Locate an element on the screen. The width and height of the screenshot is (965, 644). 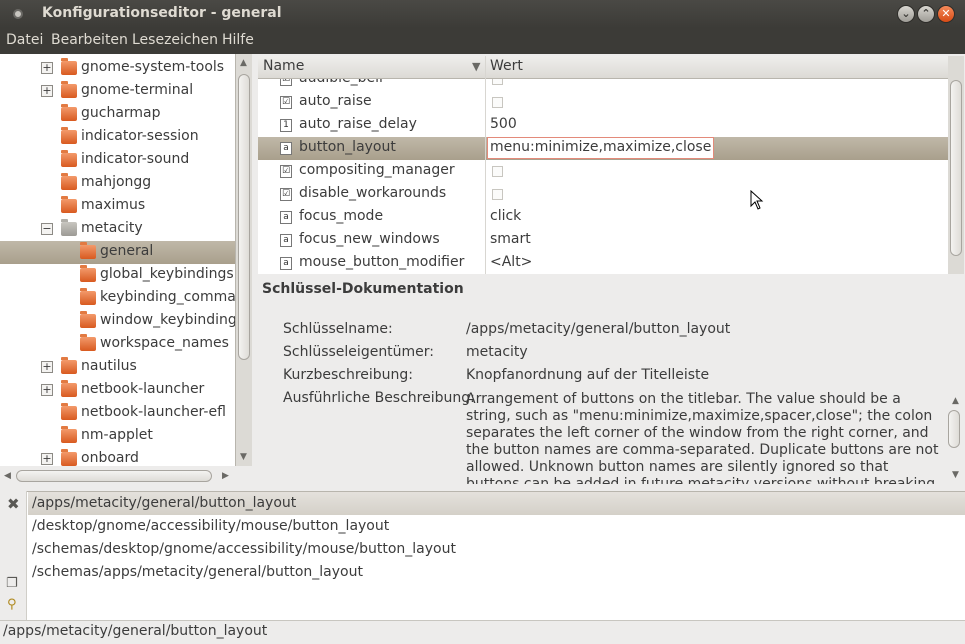
tree-item: + netbook-launcher is located at coordinates (117, 390).